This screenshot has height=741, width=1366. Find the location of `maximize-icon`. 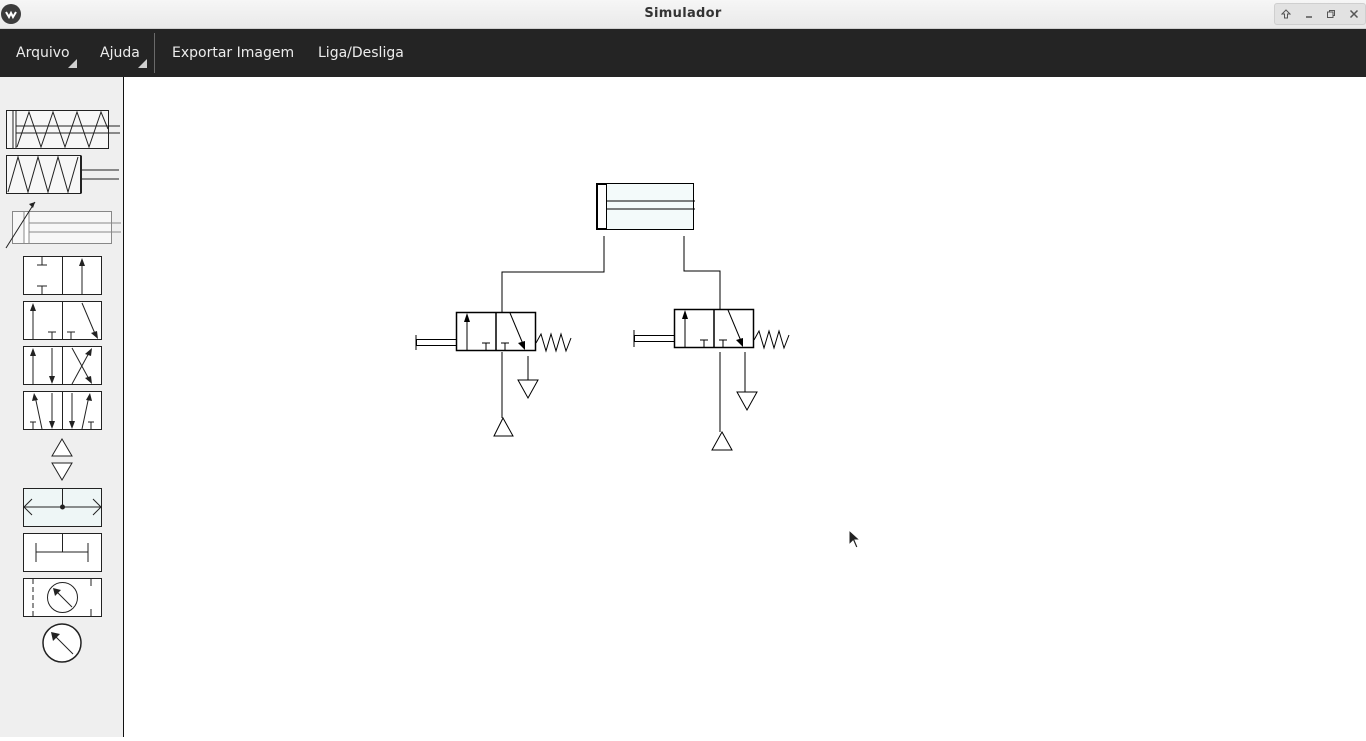

maximize-icon is located at coordinates (1331, 14).